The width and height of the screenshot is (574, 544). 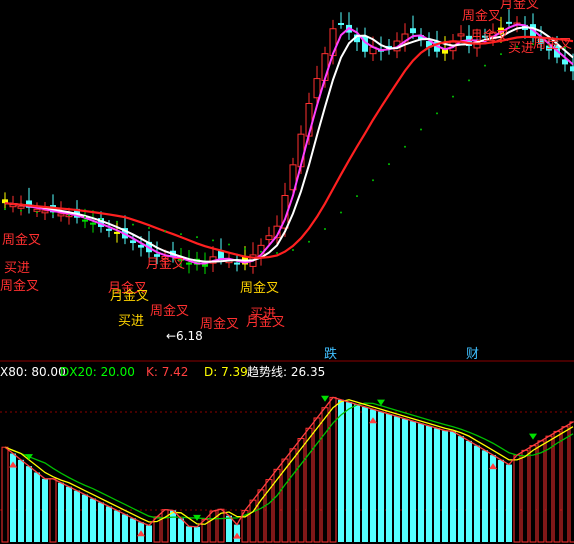 I want to click on period-tag: 跌, so click(x=330, y=354).